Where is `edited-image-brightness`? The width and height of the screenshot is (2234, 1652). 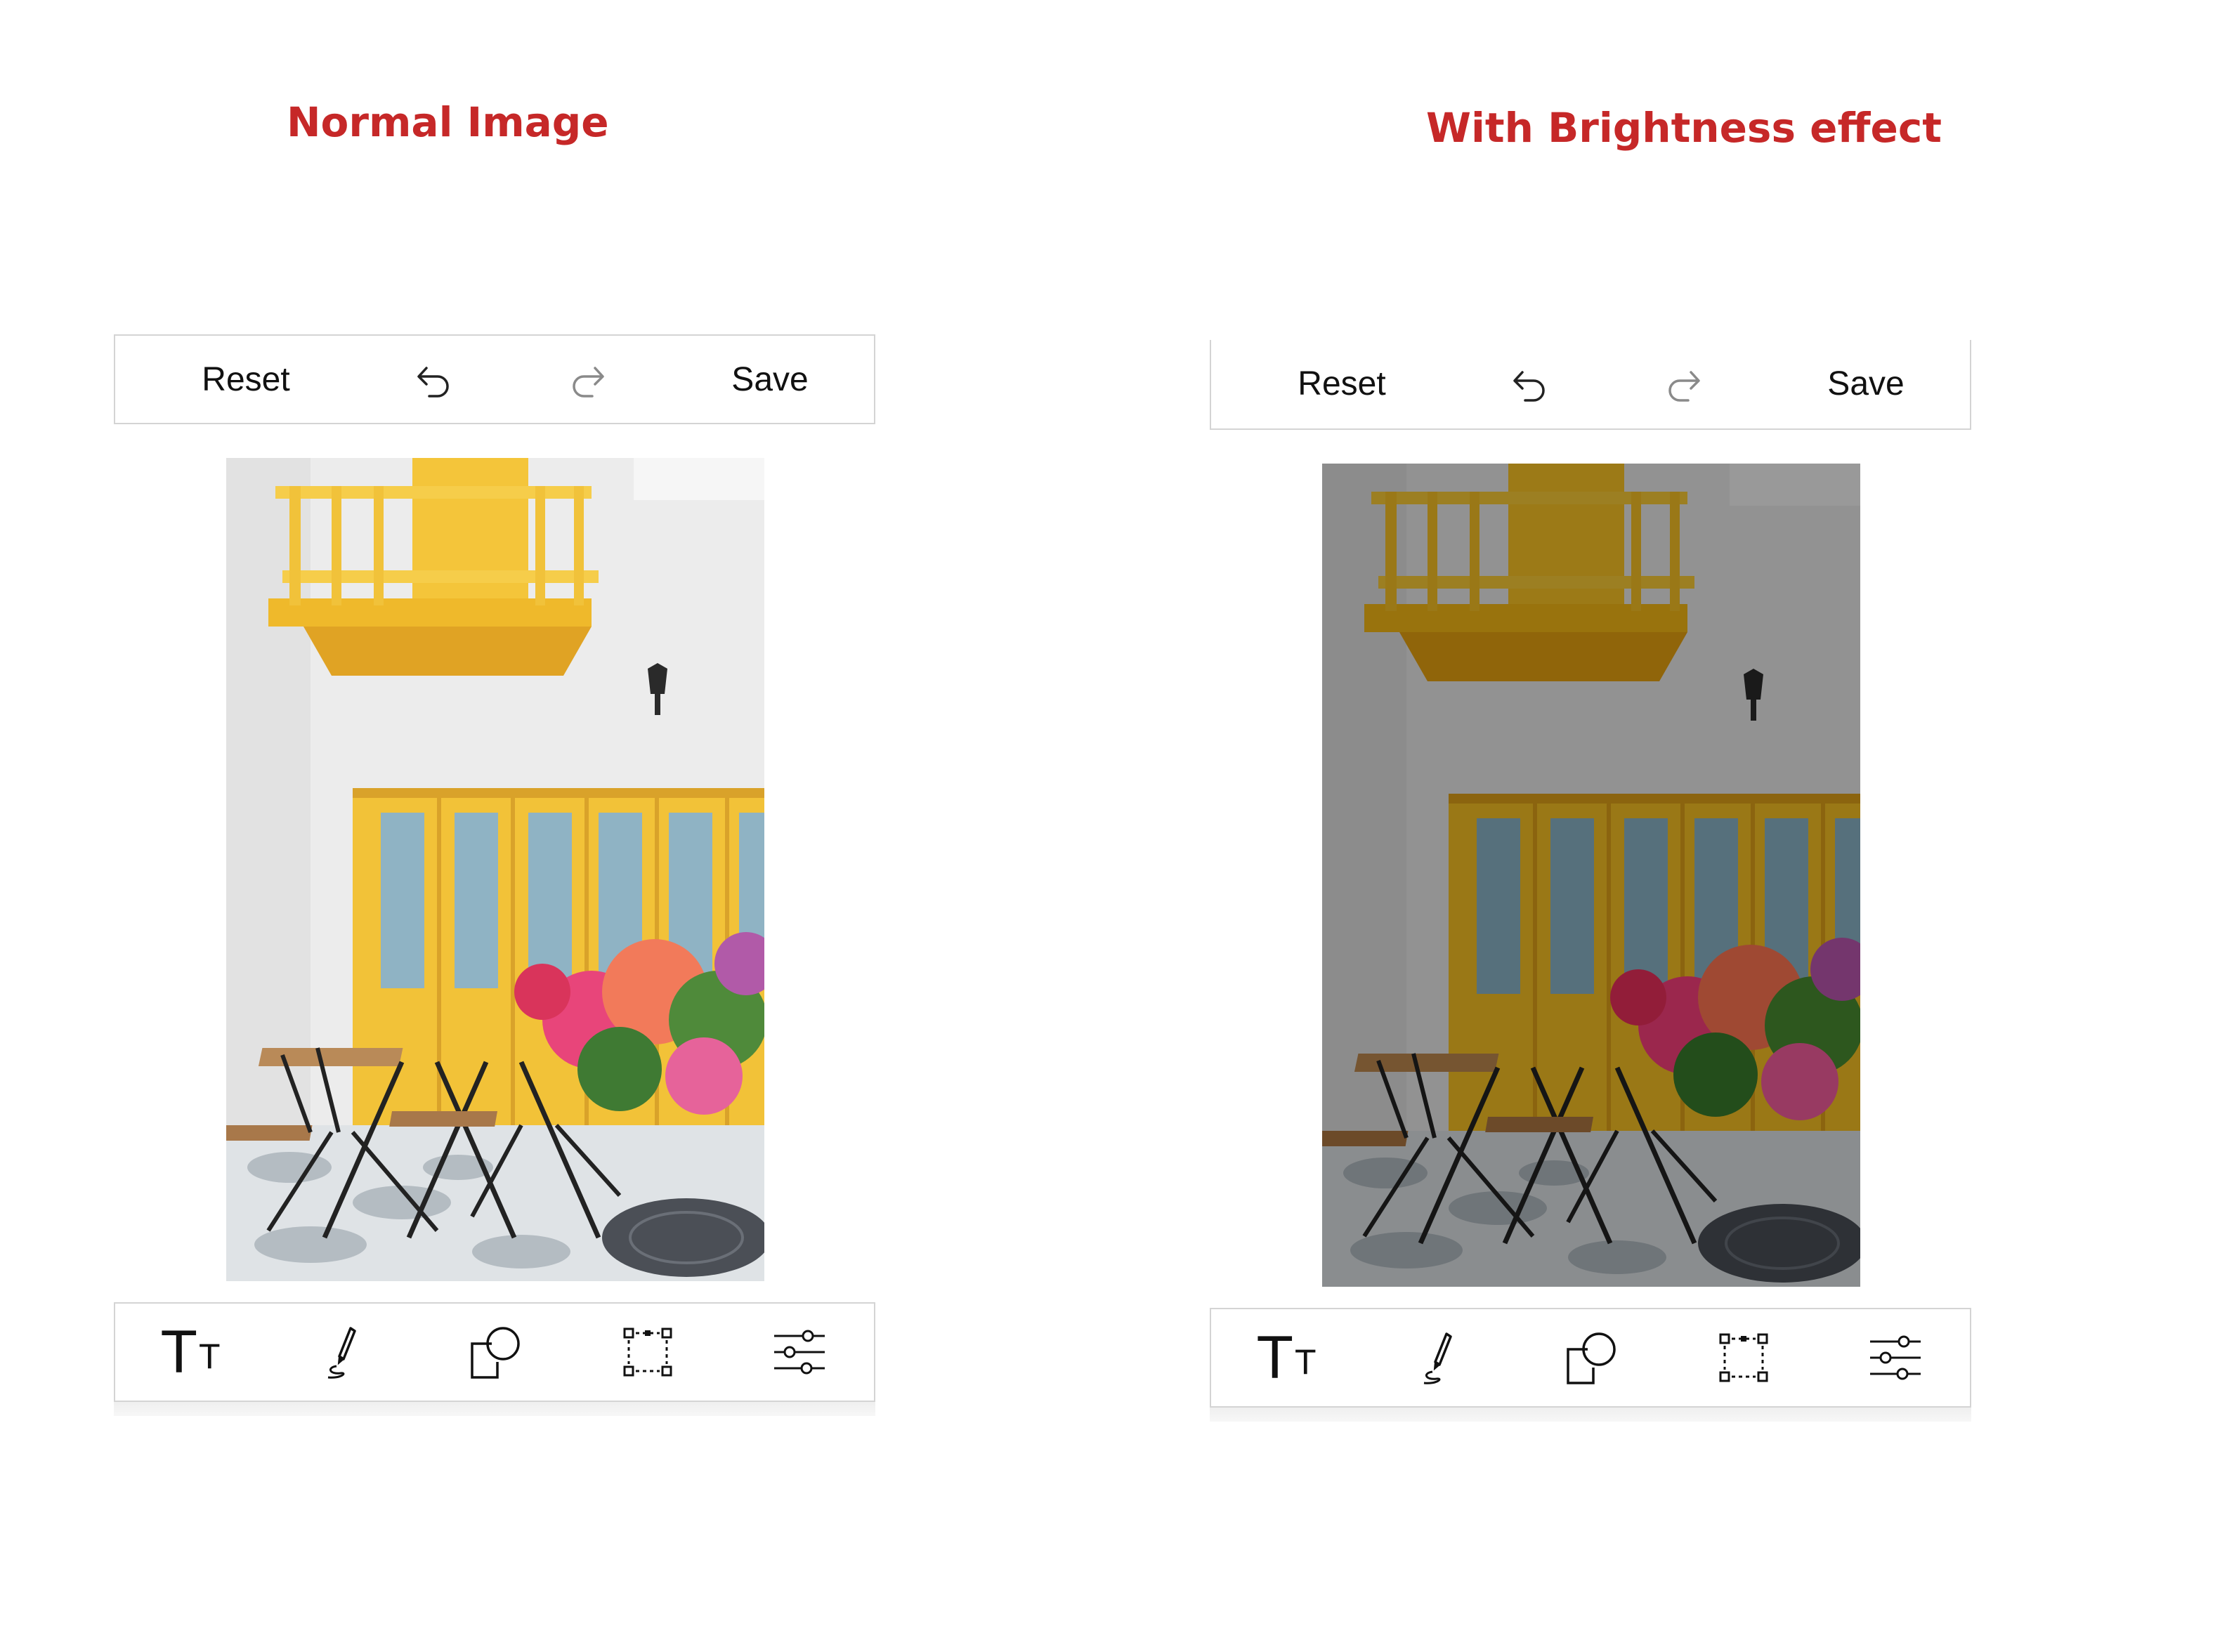 edited-image-brightness is located at coordinates (1591, 875).